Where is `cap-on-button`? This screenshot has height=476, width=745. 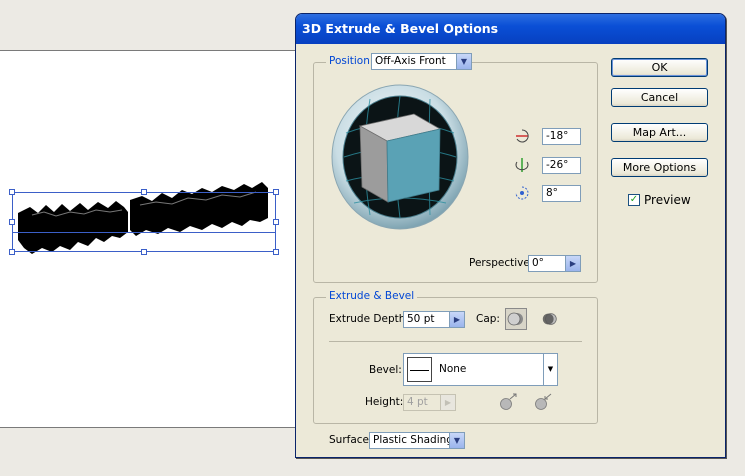
cap-on-button is located at coordinates (516, 319).